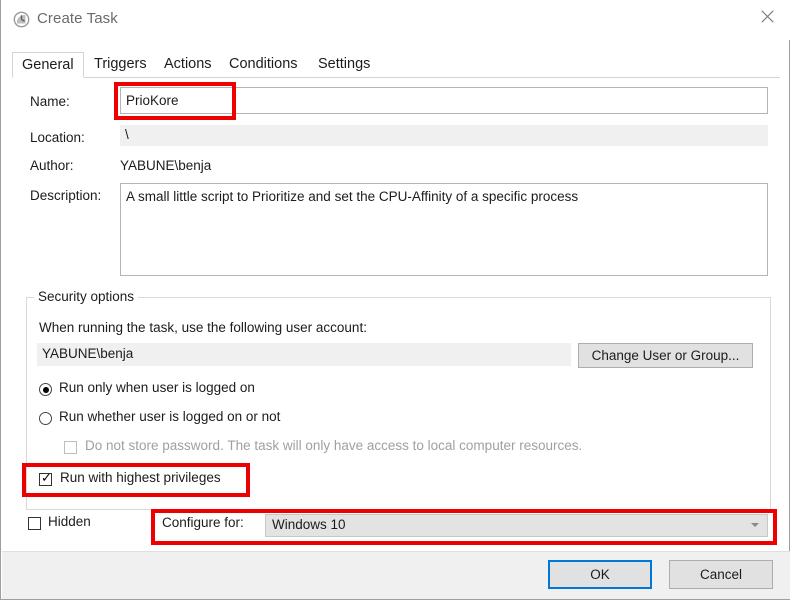 This screenshot has width=790, height=600. Describe the element at coordinates (34, 523) in the screenshot. I see `checkbox-hidden` at that location.